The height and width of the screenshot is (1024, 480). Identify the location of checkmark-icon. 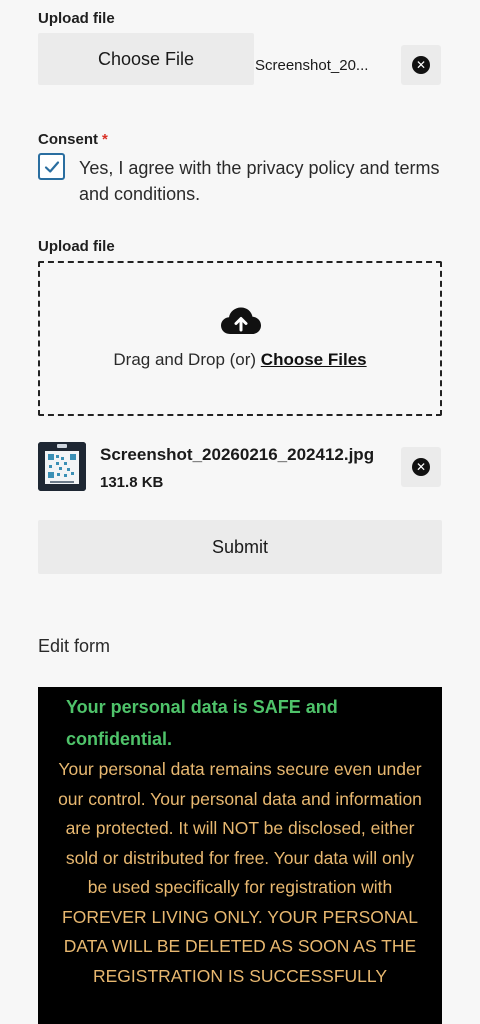
(51, 166).